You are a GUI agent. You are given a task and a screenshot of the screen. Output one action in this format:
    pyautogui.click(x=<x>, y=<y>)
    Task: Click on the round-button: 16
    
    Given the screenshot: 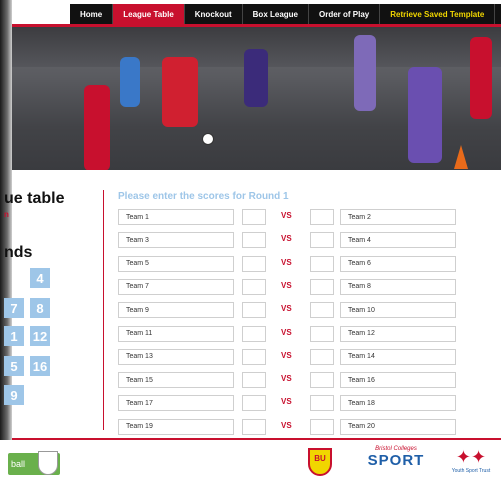 What is the action you would take?
    pyautogui.click(x=40, y=366)
    